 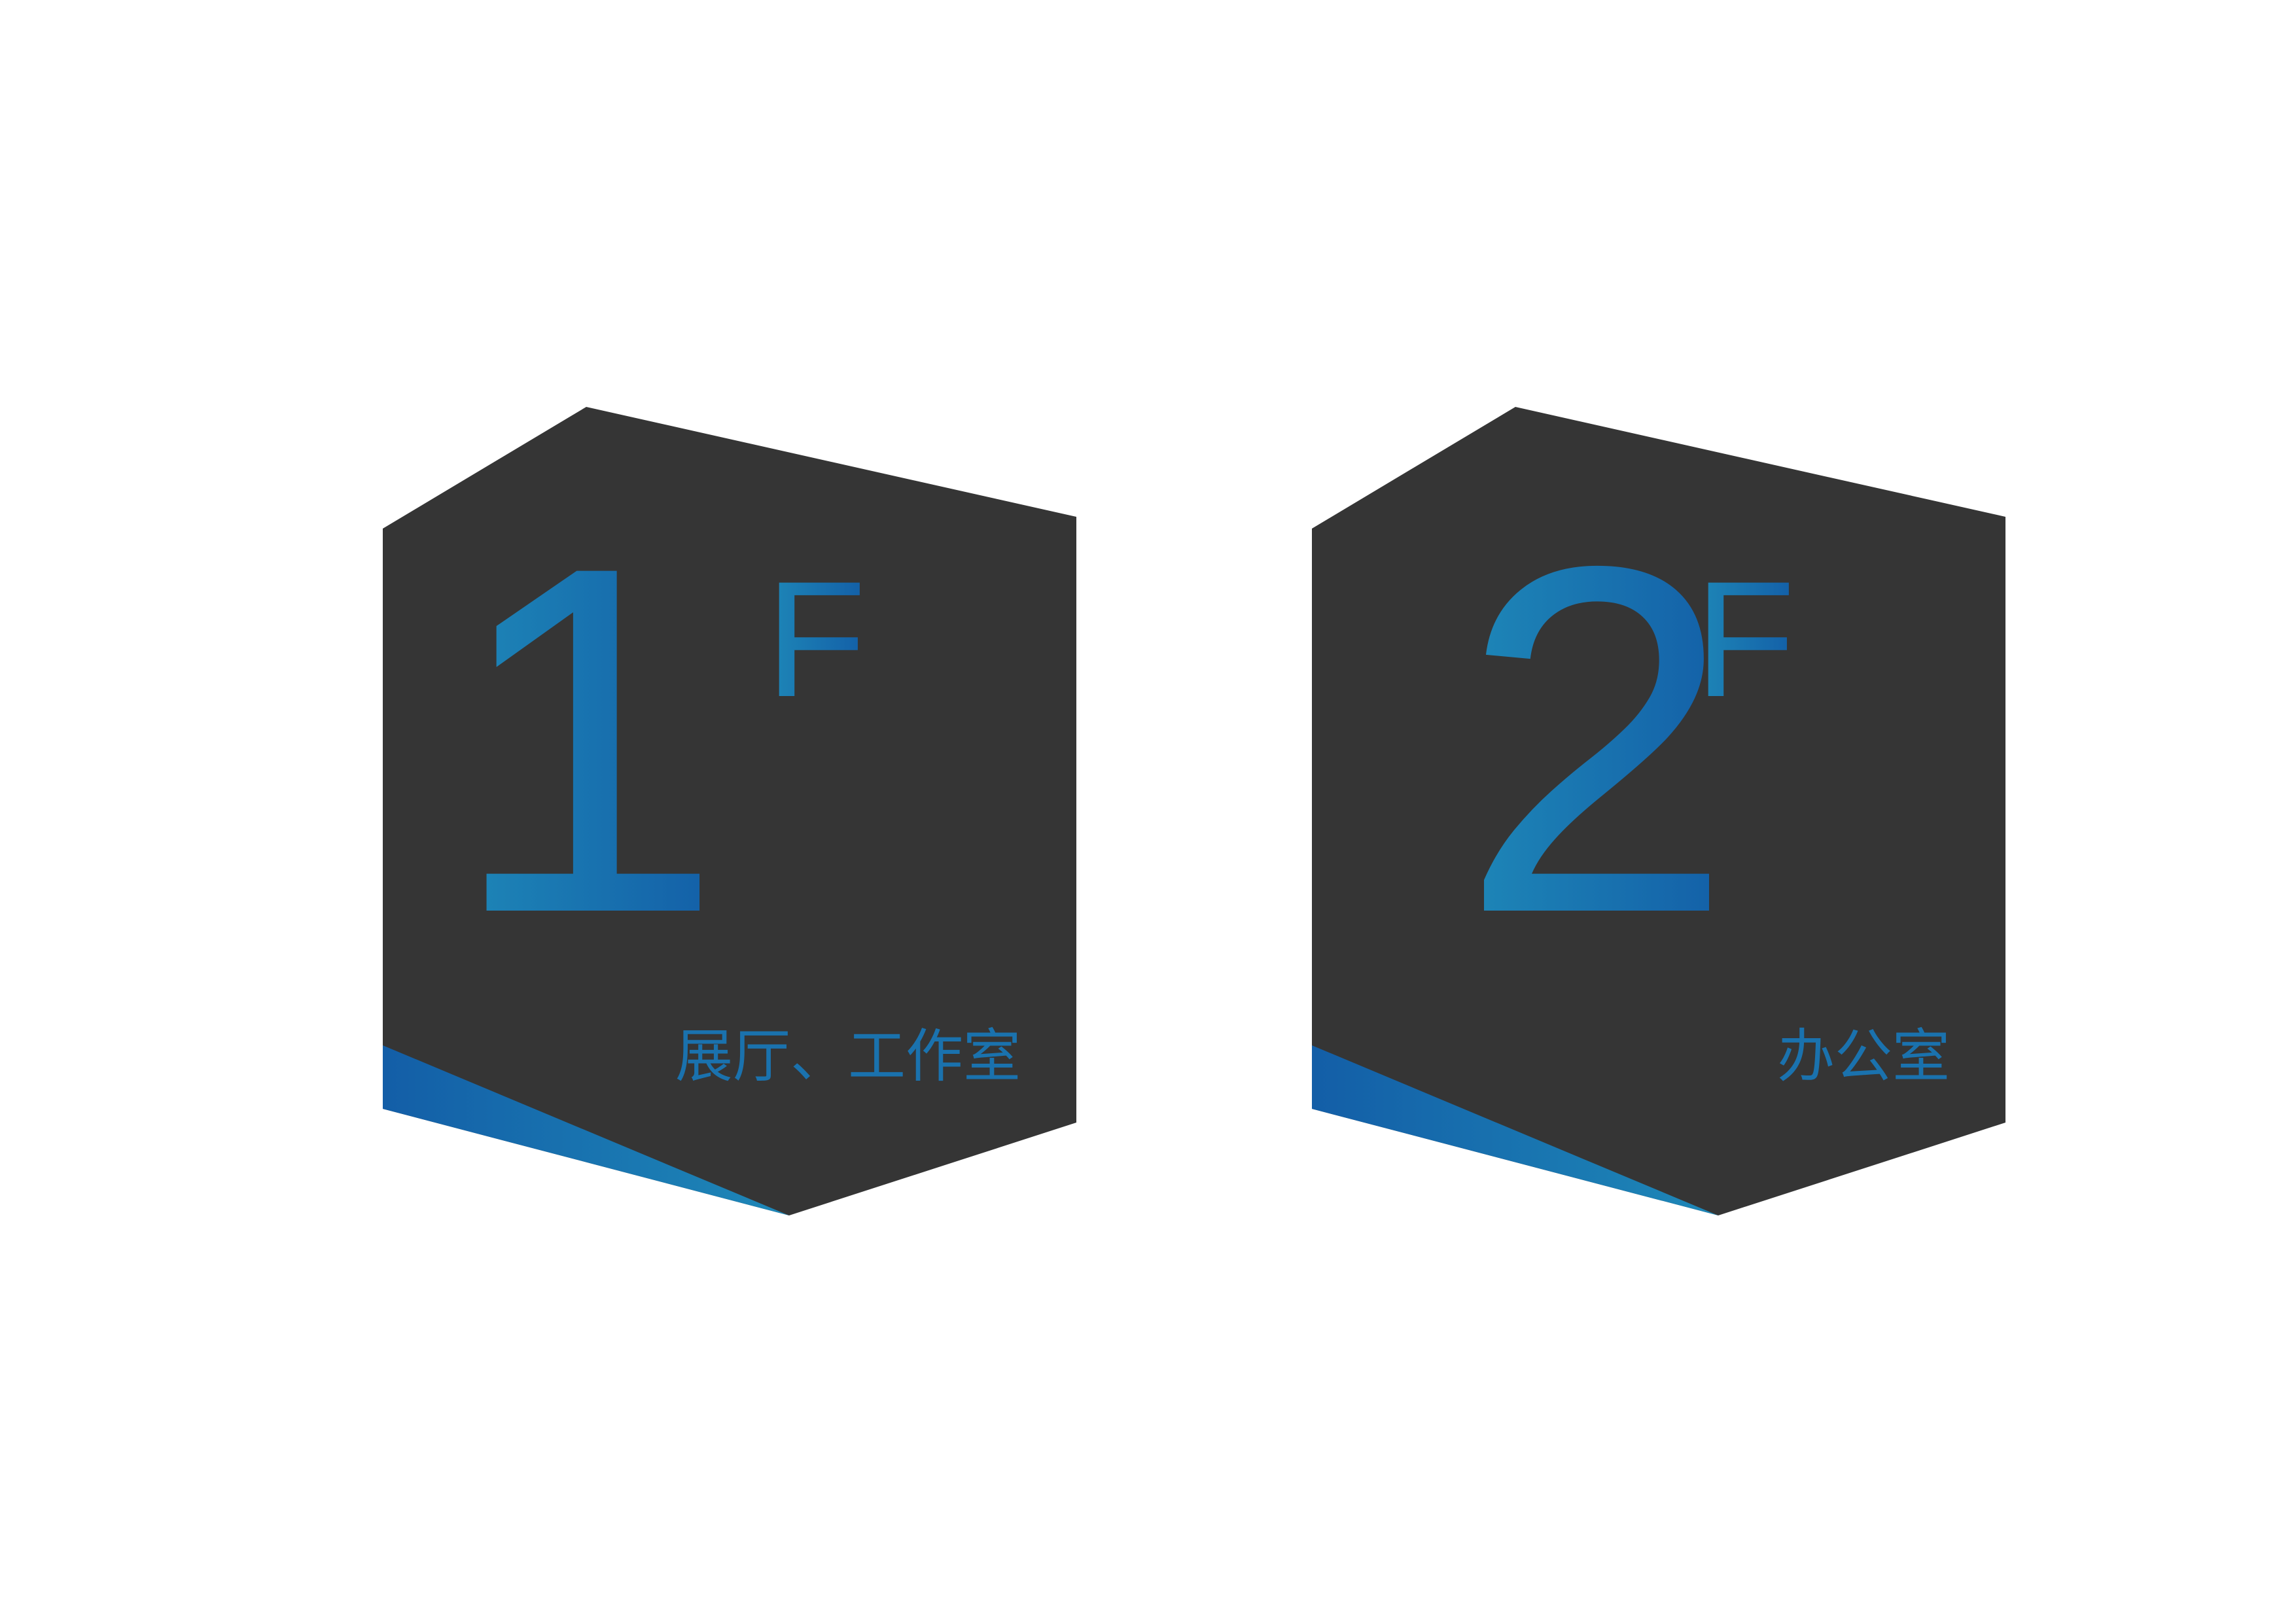 What do you see at coordinates (848, 1056) in the screenshot?
I see `floor-label: 展厅、工作室` at bounding box center [848, 1056].